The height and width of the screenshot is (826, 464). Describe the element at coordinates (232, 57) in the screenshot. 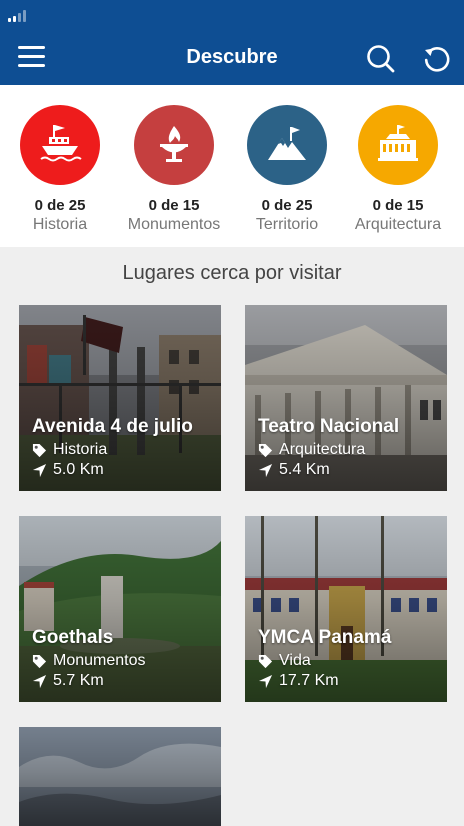

I see `nav-bar: Descubre` at that location.